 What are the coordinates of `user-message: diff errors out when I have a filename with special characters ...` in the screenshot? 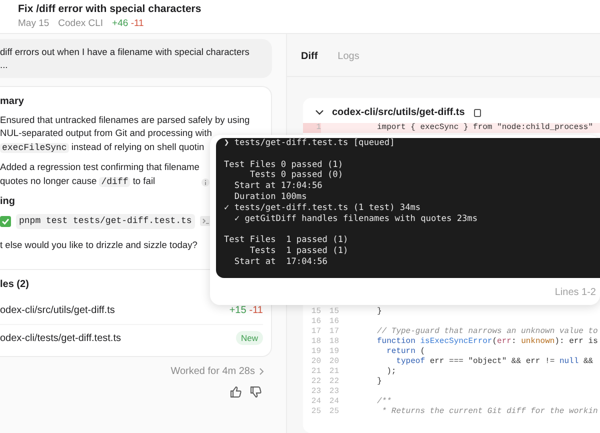 It's located at (136, 58).